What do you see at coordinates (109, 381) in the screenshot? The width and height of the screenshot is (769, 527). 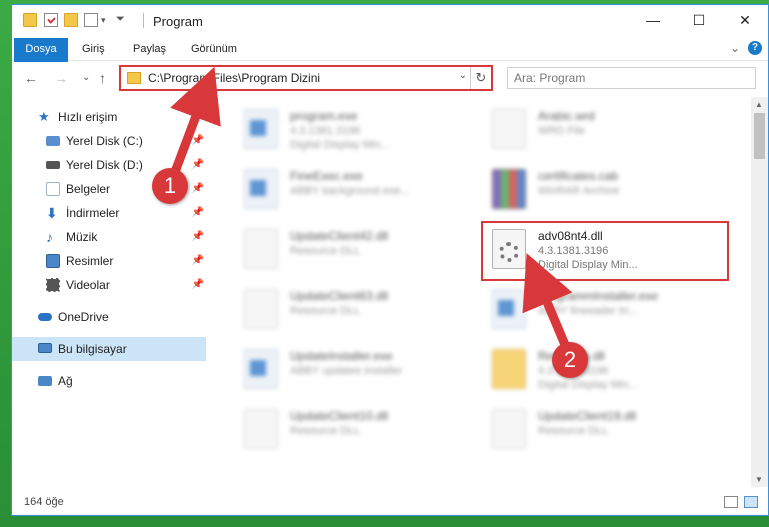 I see `sidebar-item-network: Ağ` at bounding box center [109, 381].